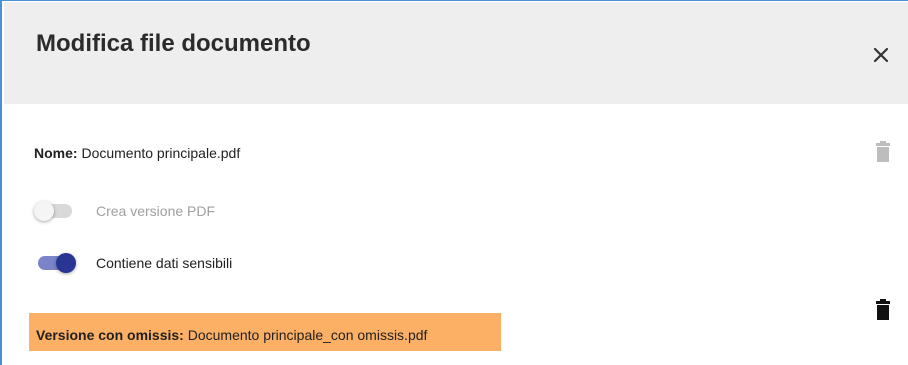  Describe the element at coordinates (55, 263) in the screenshot. I see `sensitive-data-toggle` at that location.